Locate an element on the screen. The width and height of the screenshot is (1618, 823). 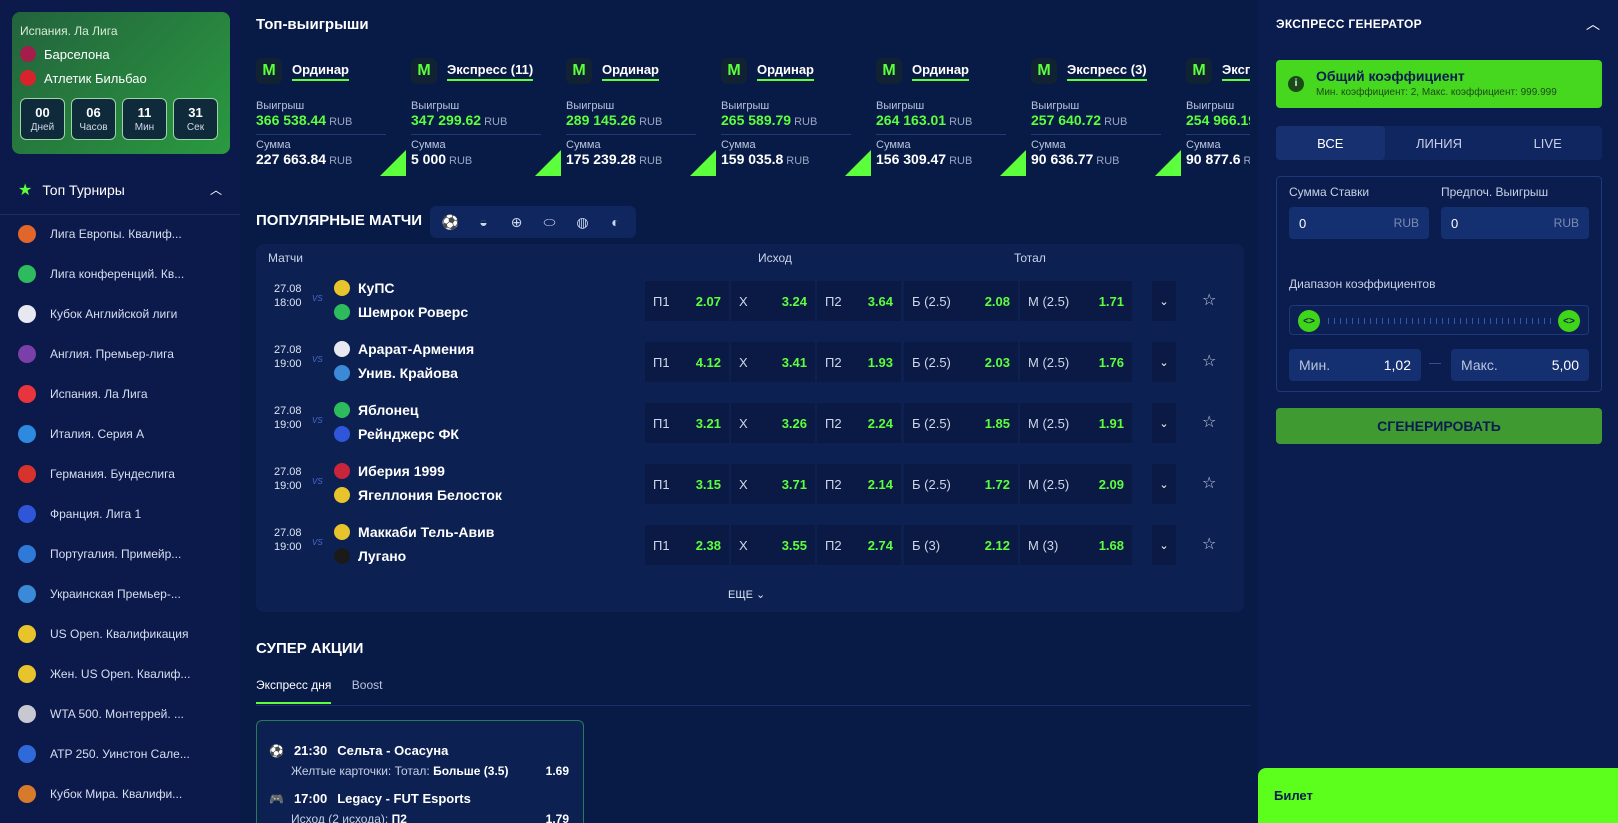
odd-p1: П1 2.38 is located at coordinates (687, 545).